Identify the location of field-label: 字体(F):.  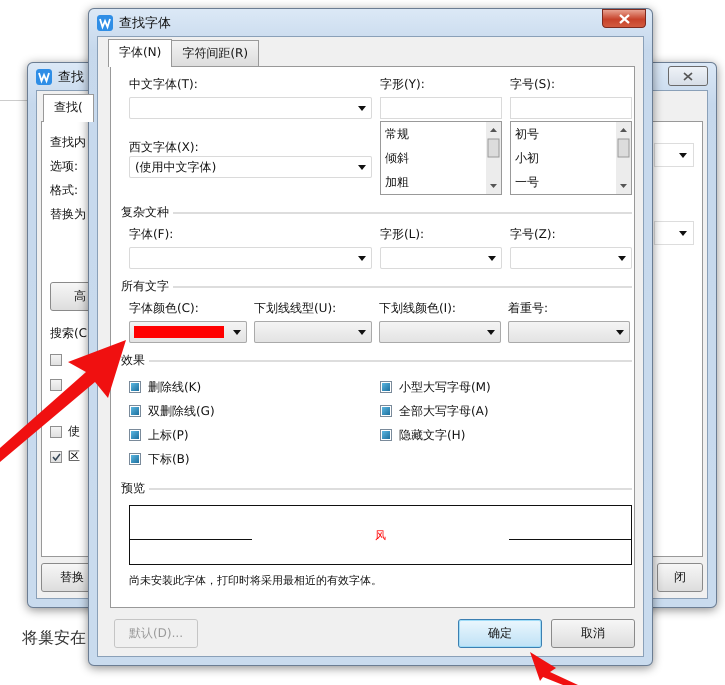
(151, 235).